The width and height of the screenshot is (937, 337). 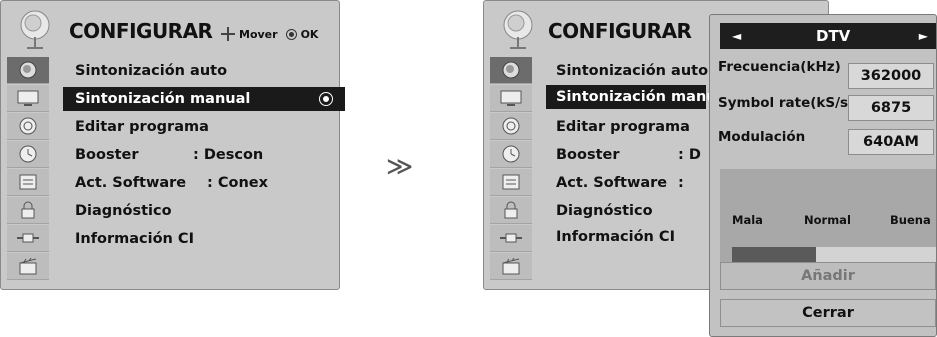 I want to click on symbol-rate-field: 6875, so click(x=891, y=108).